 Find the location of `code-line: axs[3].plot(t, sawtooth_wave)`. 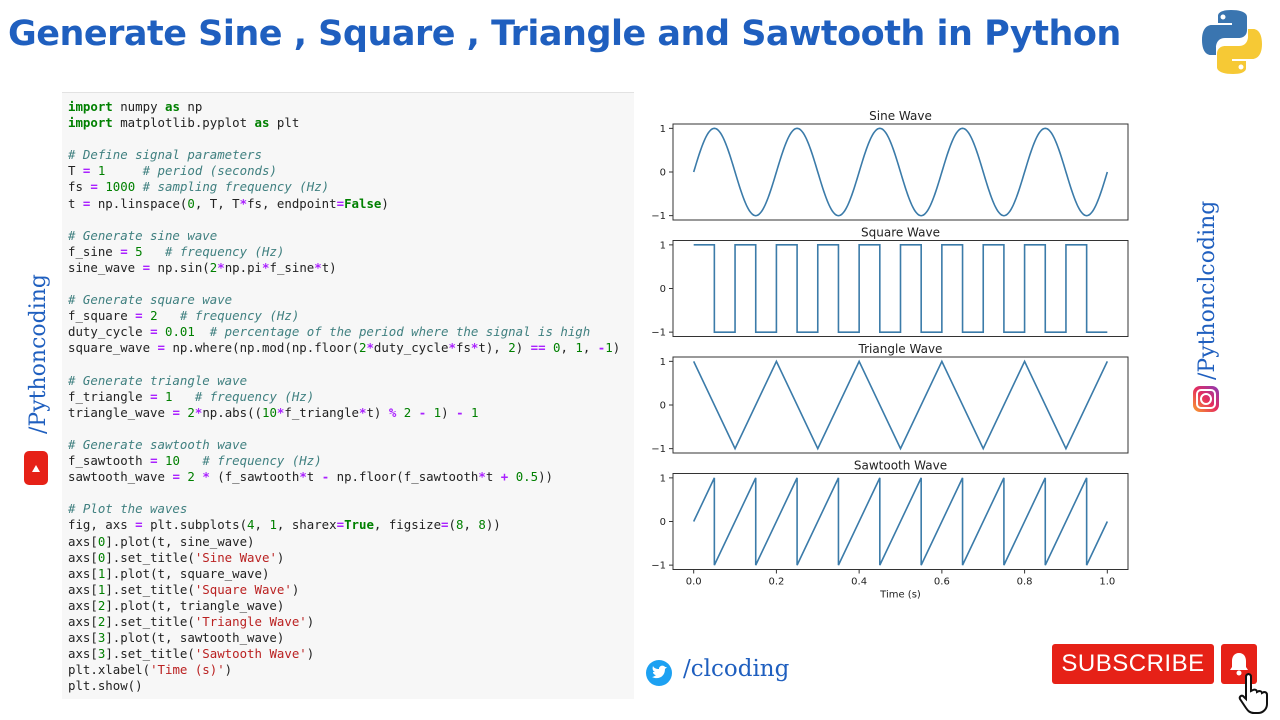

code-line: axs[3].plot(t, sawtooth_wave) is located at coordinates (176, 638).